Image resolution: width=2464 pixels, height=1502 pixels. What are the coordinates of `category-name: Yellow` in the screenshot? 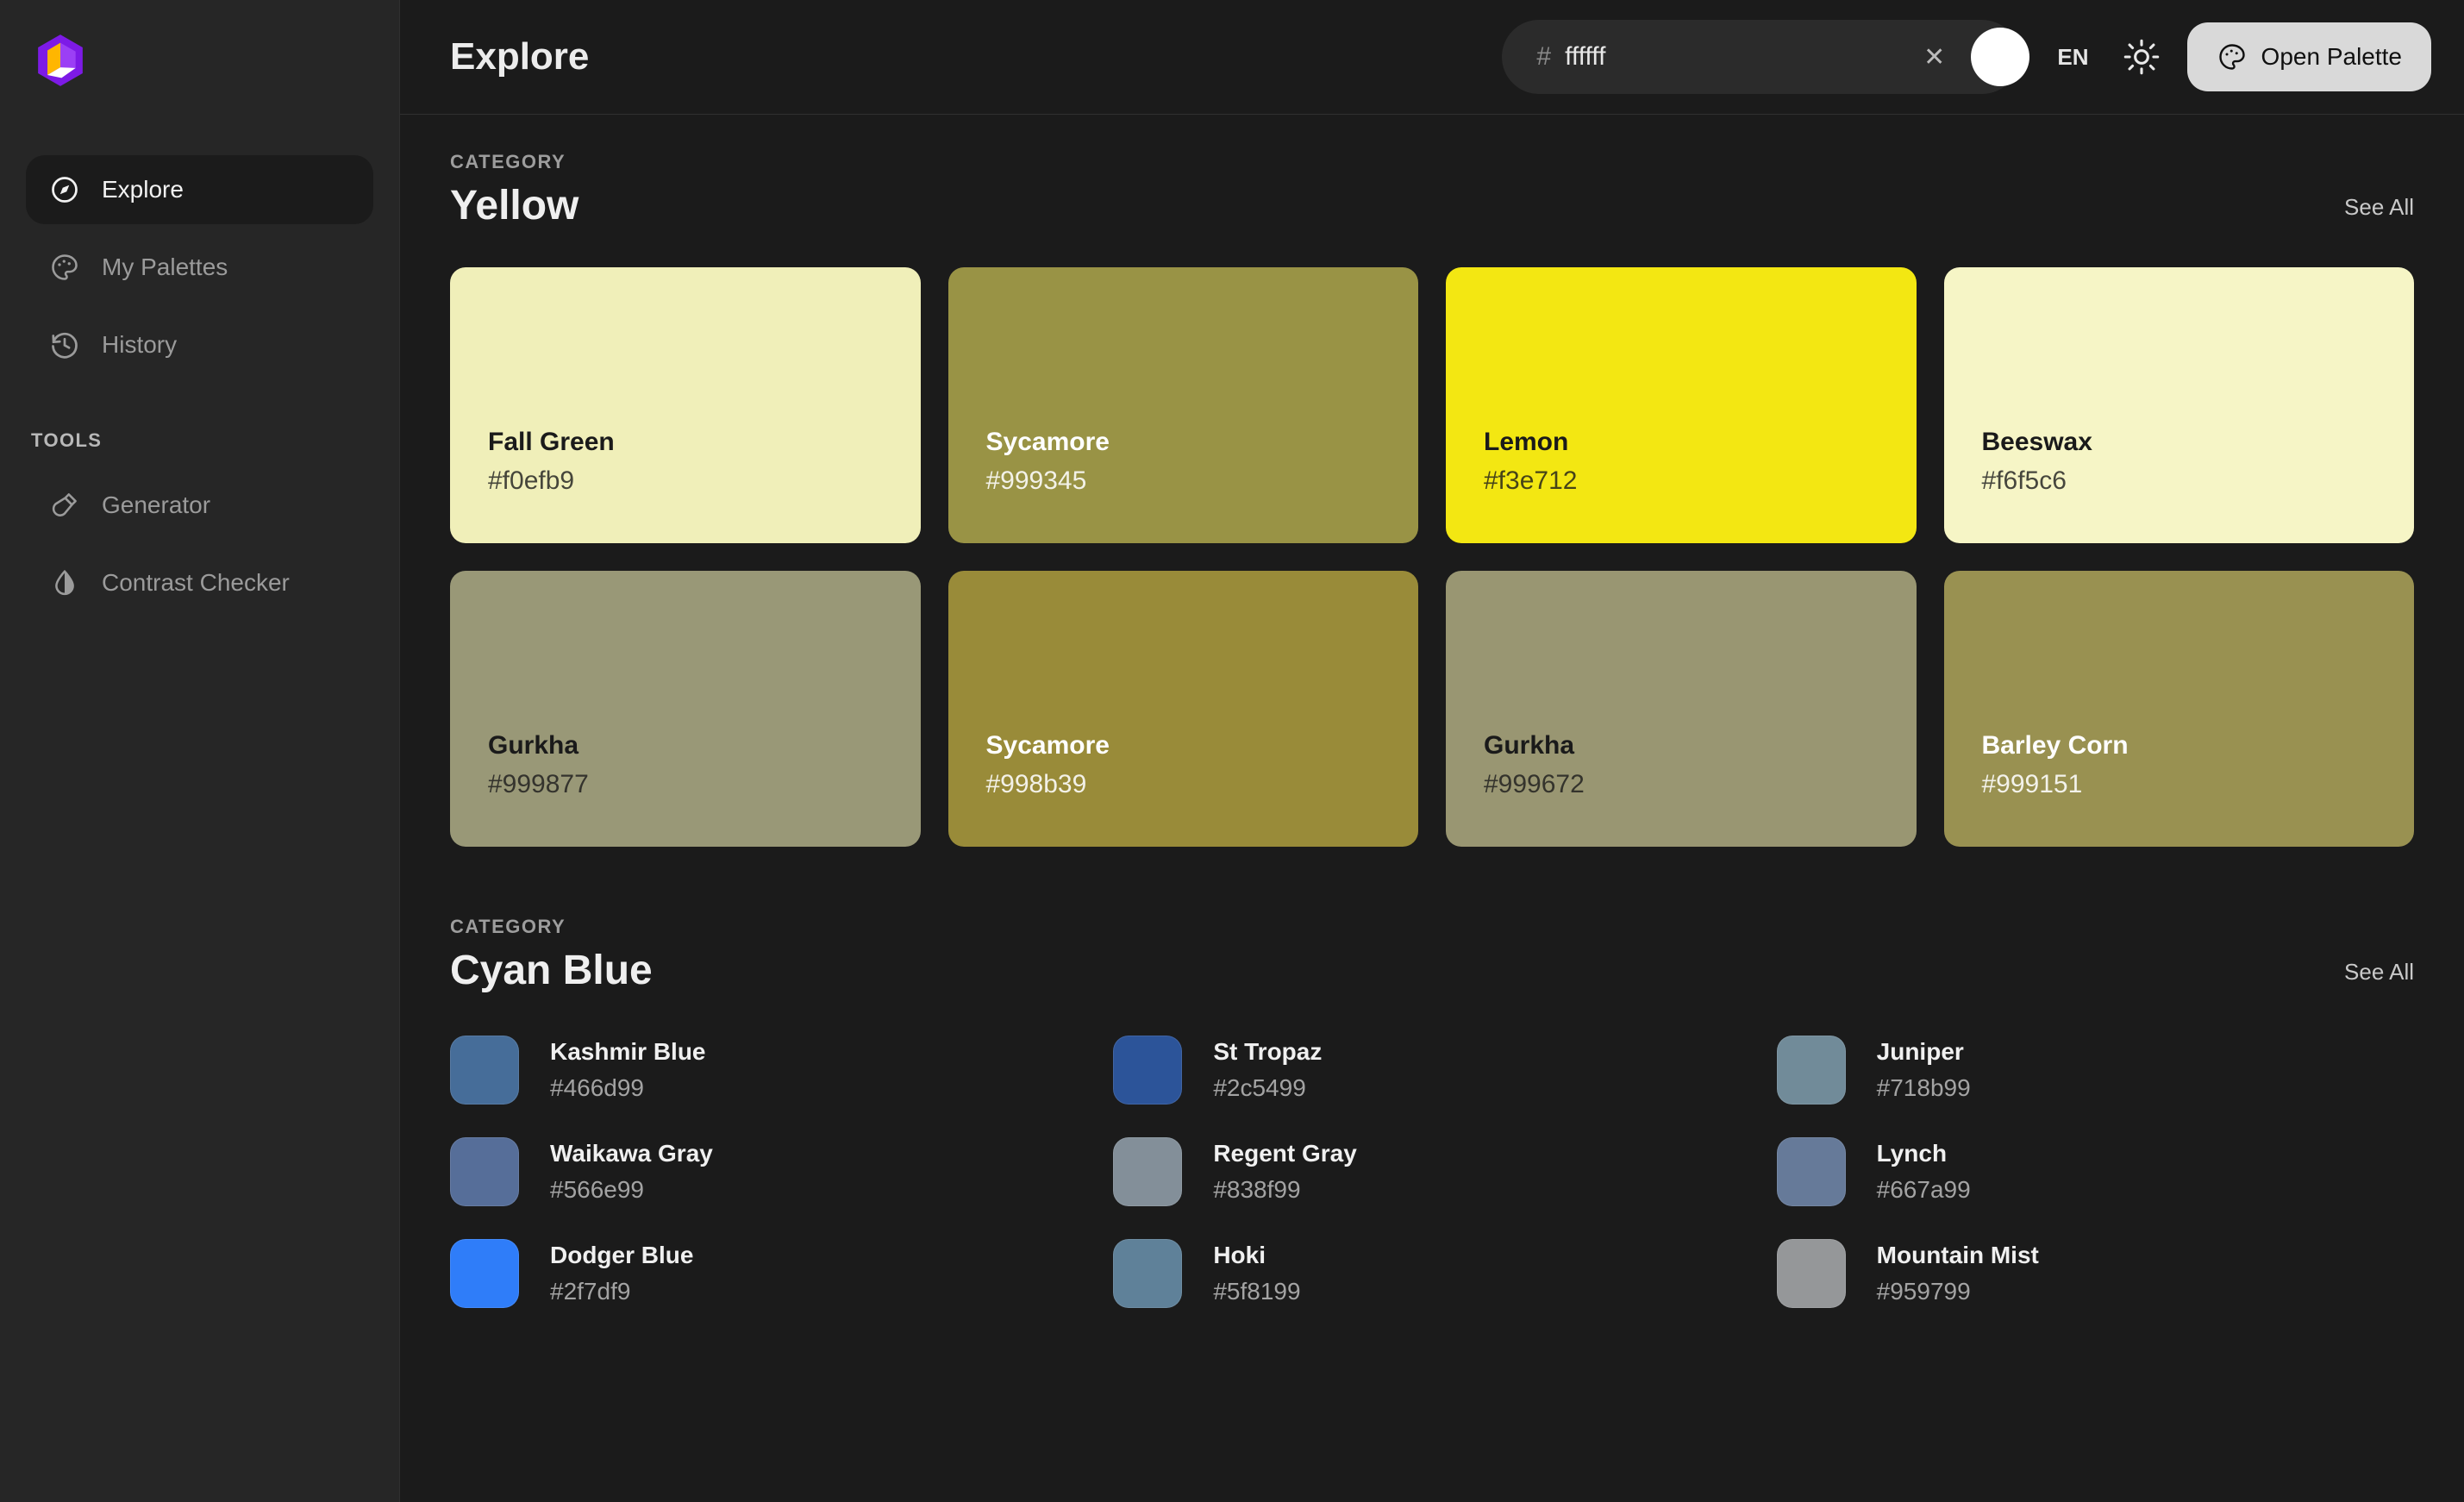 It's located at (514, 205).